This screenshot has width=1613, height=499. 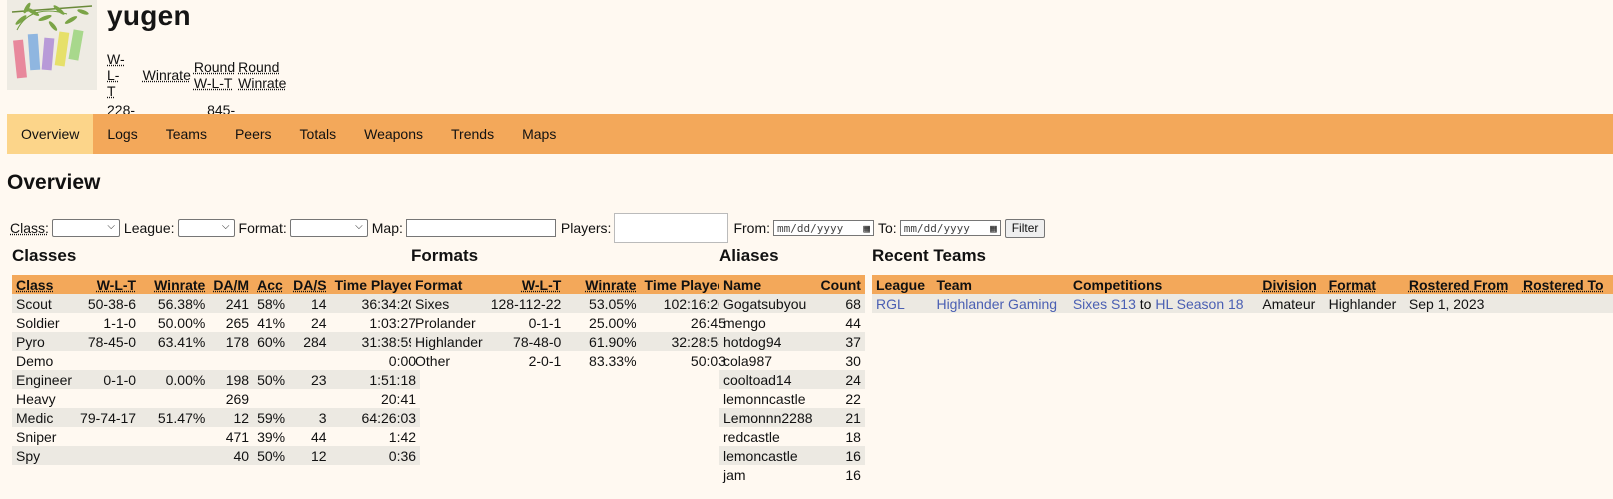 What do you see at coordinates (216, 455) in the screenshot?
I see `table-row: Spy 40 50% 12 0:36` at bounding box center [216, 455].